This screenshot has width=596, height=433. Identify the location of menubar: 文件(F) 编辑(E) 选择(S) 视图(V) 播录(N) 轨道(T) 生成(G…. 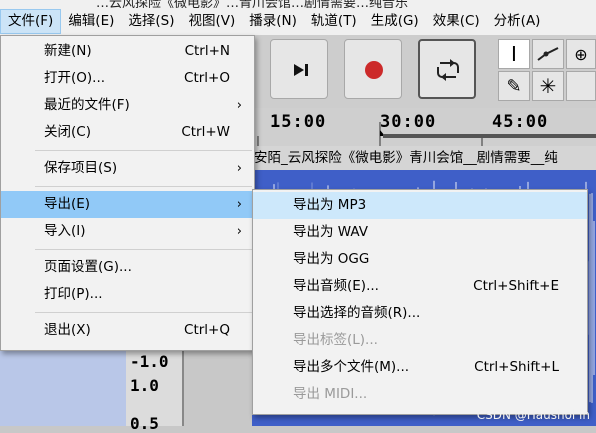
(298, 21).